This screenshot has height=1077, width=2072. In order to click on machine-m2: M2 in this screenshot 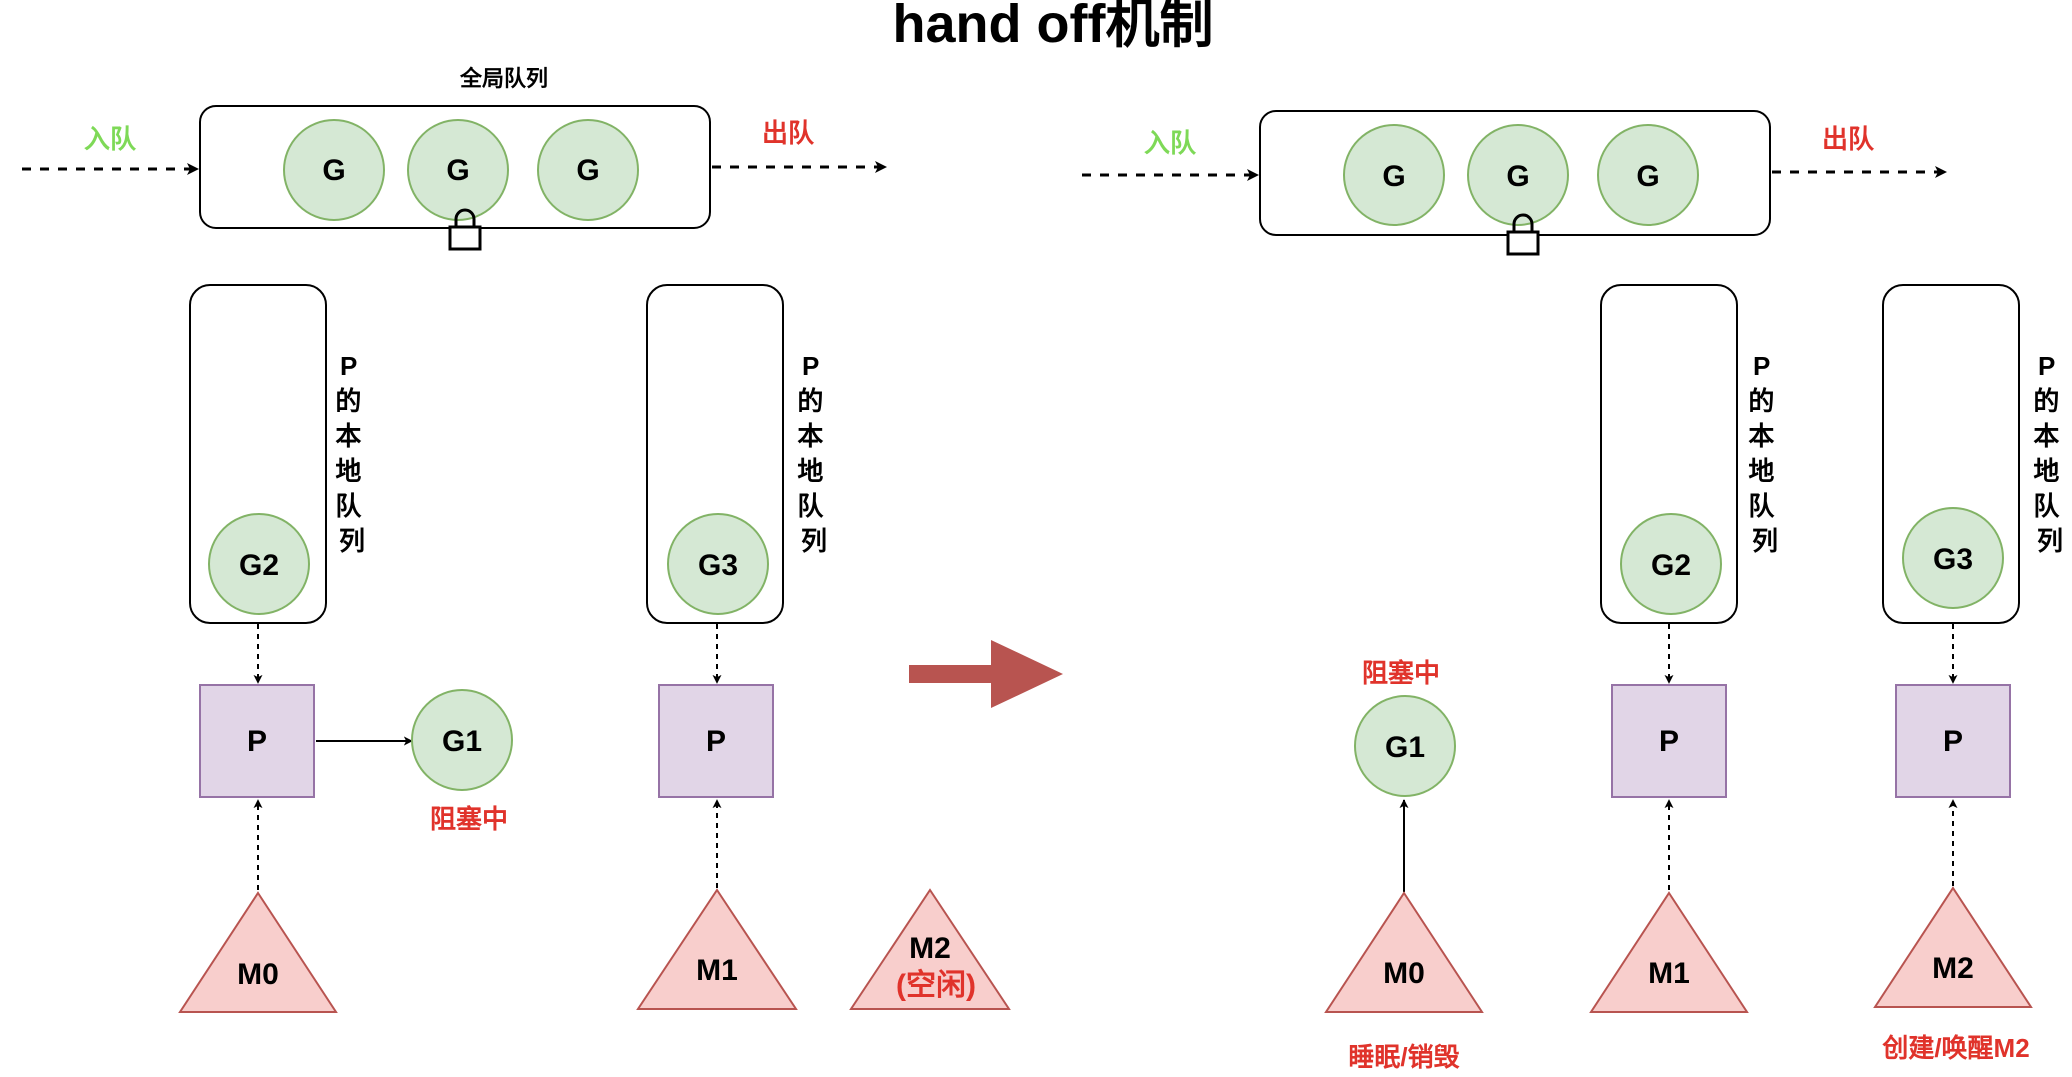, I will do `click(1953, 947)`.